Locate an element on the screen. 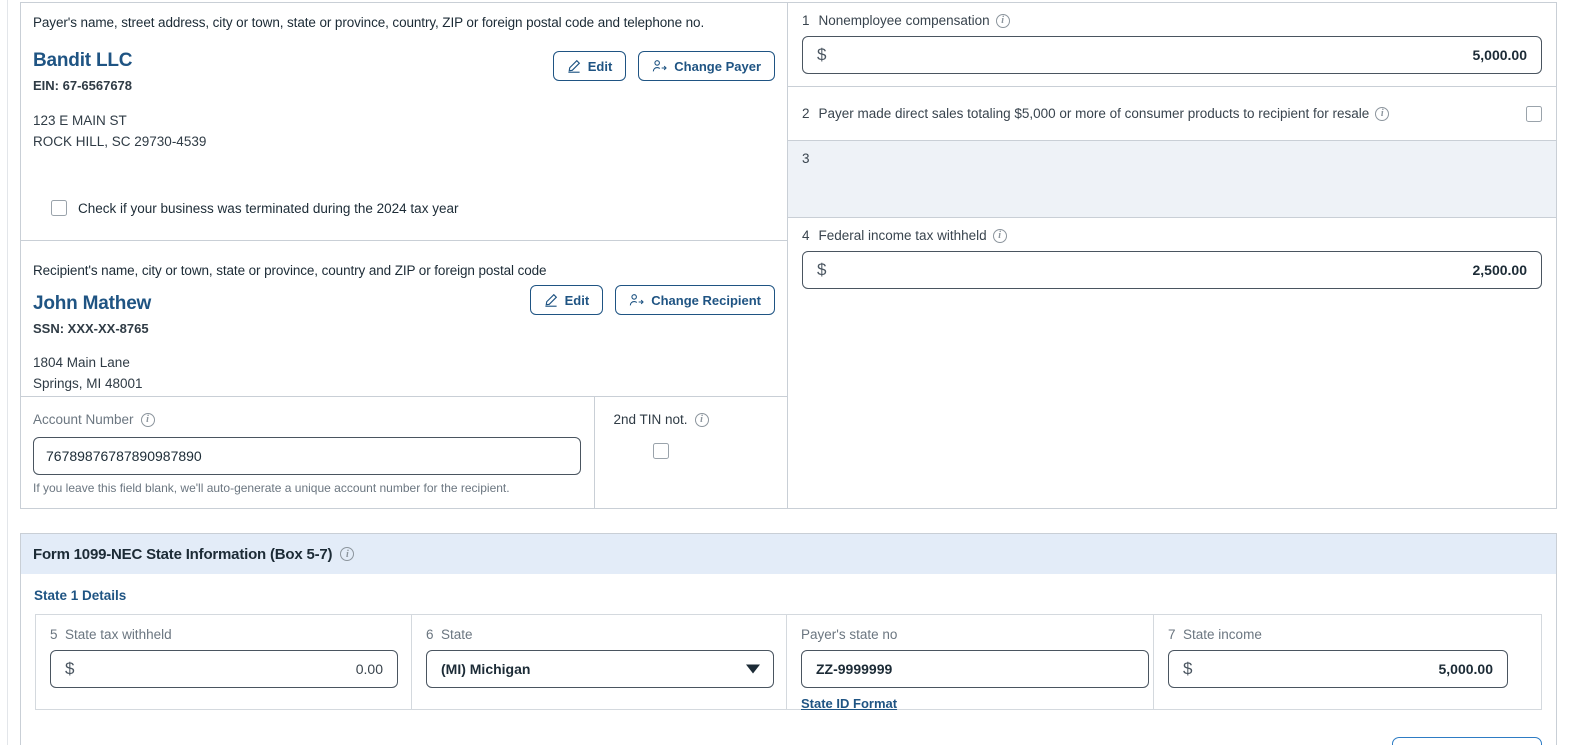 The image size is (1578, 745). person-swap-icon is located at coordinates (636, 300).